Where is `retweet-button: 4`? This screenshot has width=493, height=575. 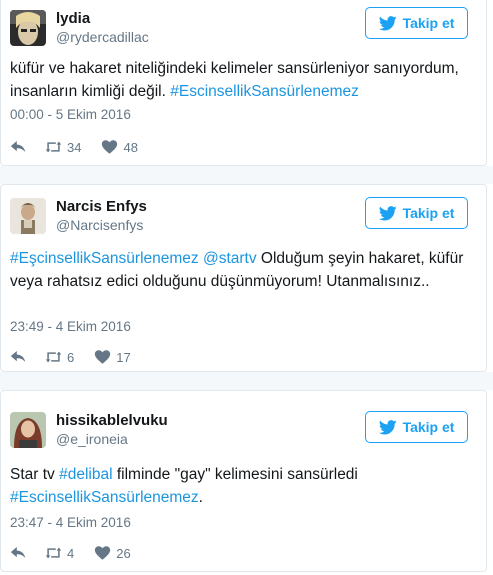 retweet-button: 4 is located at coordinates (59, 553).